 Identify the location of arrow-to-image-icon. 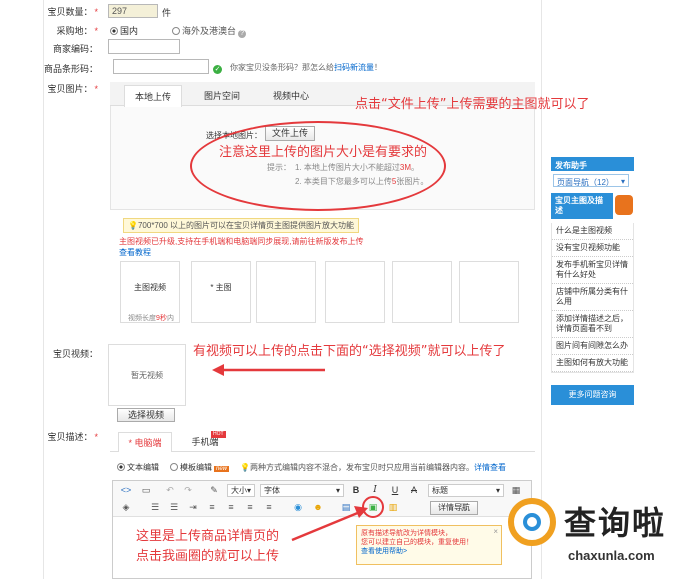
(326, 526).